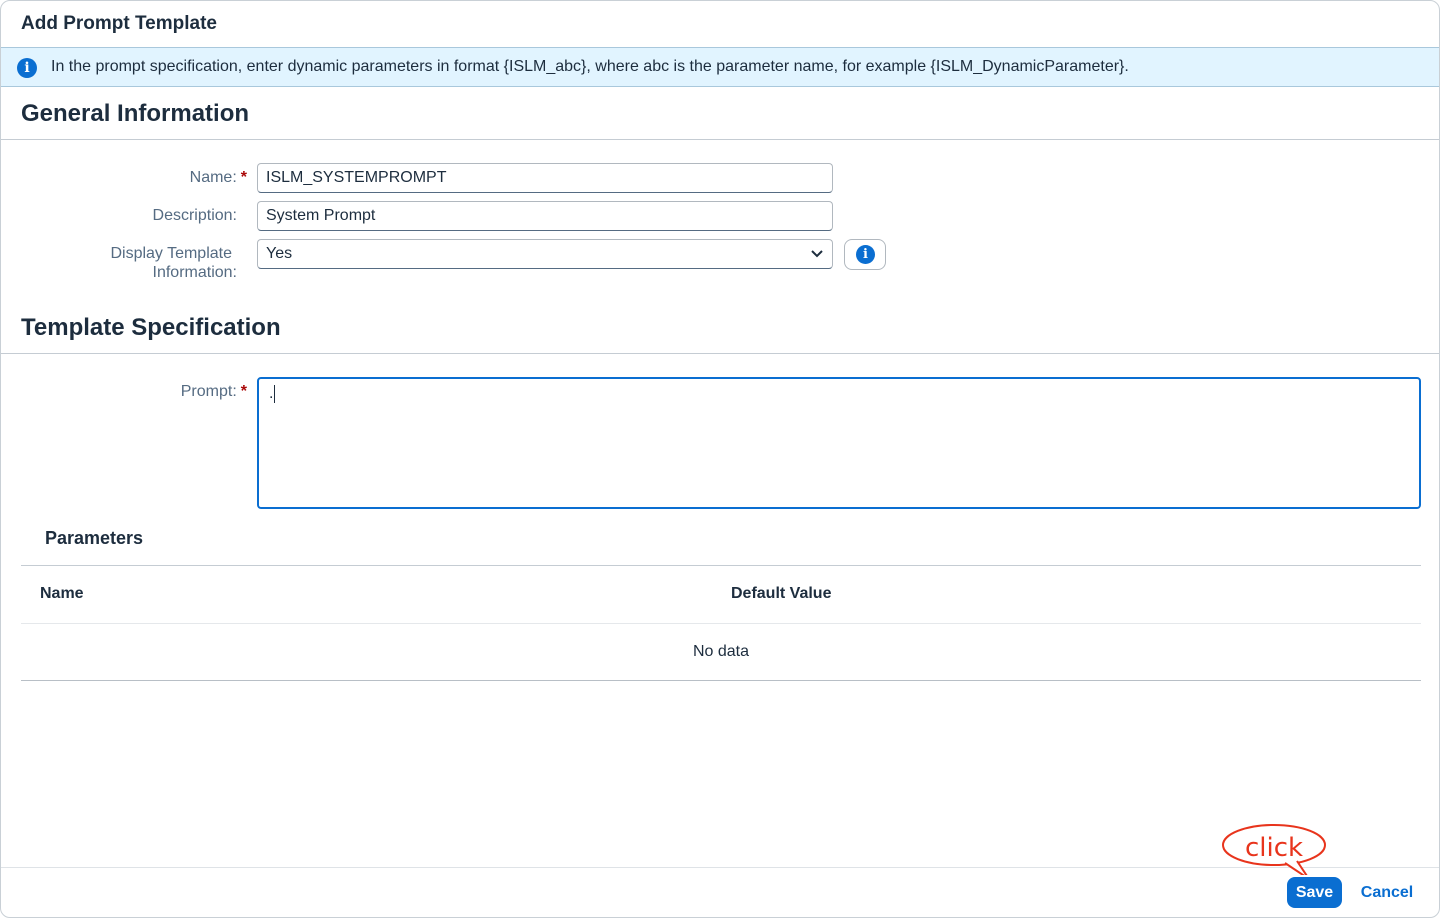  I want to click on template-specification-heading: Template Specification, so click(151, 327).